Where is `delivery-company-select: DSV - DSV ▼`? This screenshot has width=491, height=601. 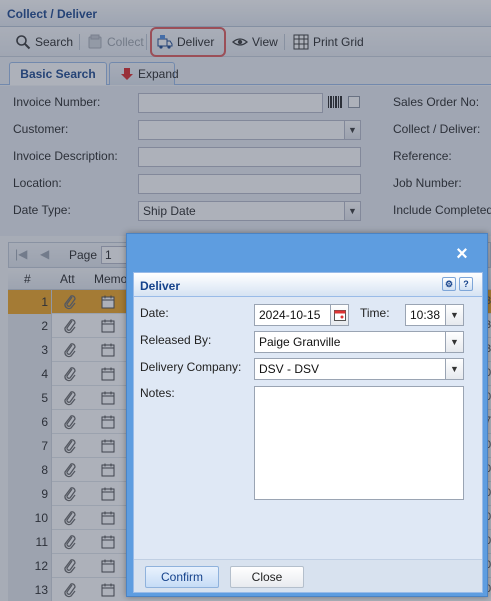
delivery-company-select: DSV - DSV ▼ is located at coordinates (359, 369).